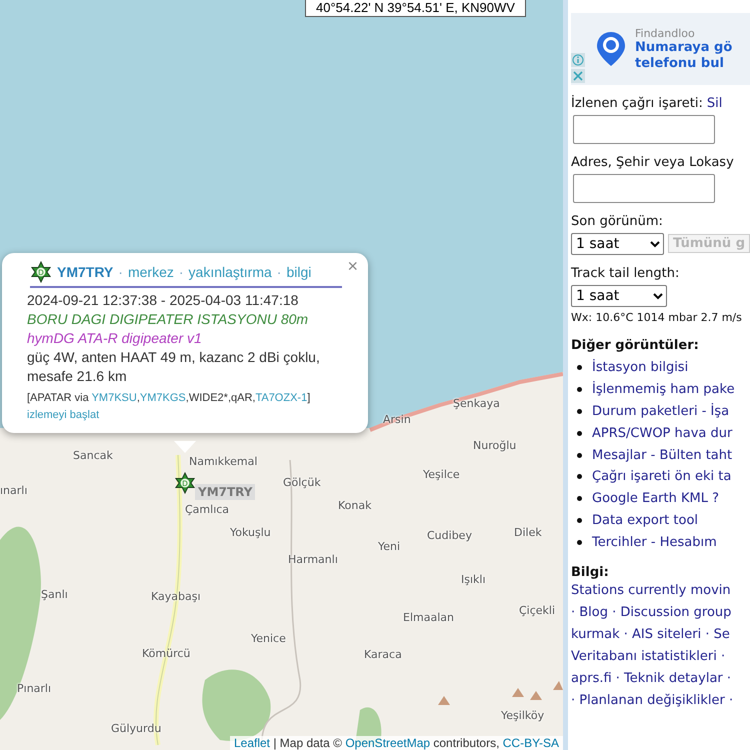  I want to click on device-name: hymDG ATA-R digipeater v1, so click(115, 338).